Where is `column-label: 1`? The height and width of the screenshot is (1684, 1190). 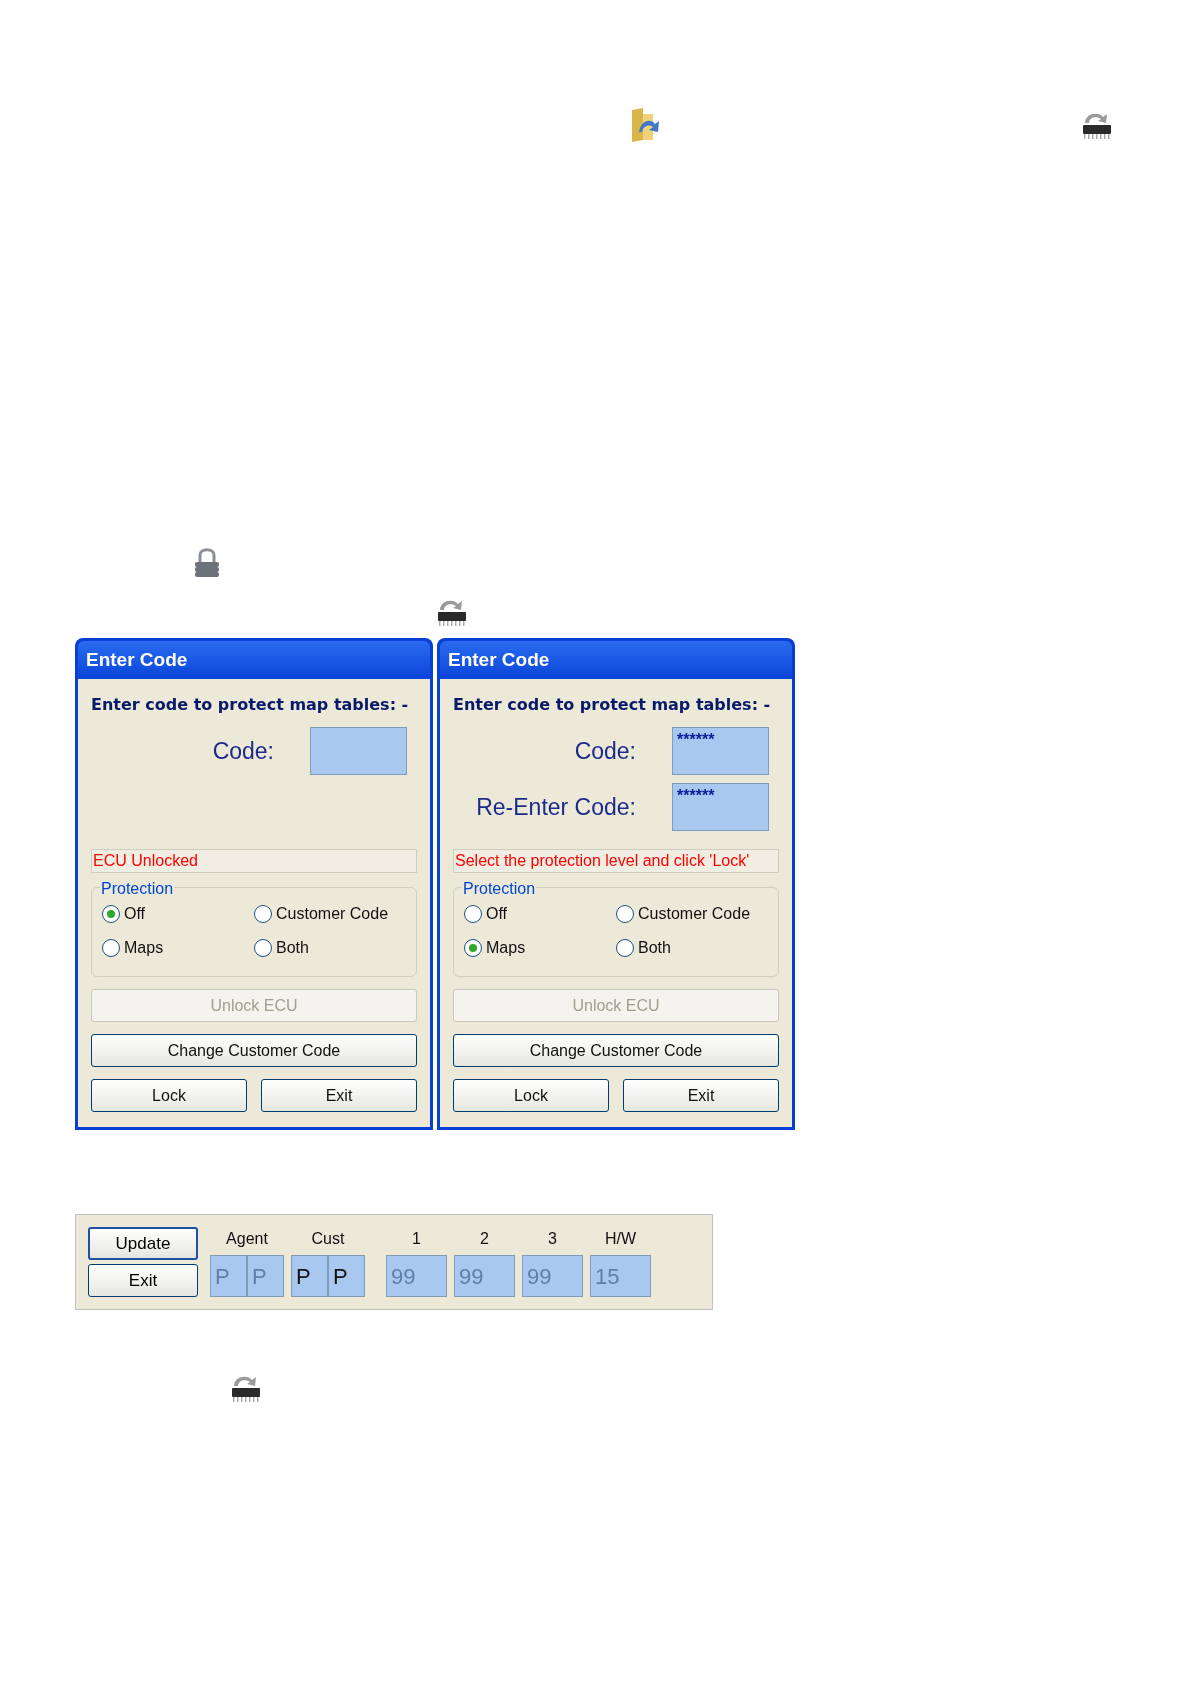 column-label: 1 is located at coordinates (416, 1239).